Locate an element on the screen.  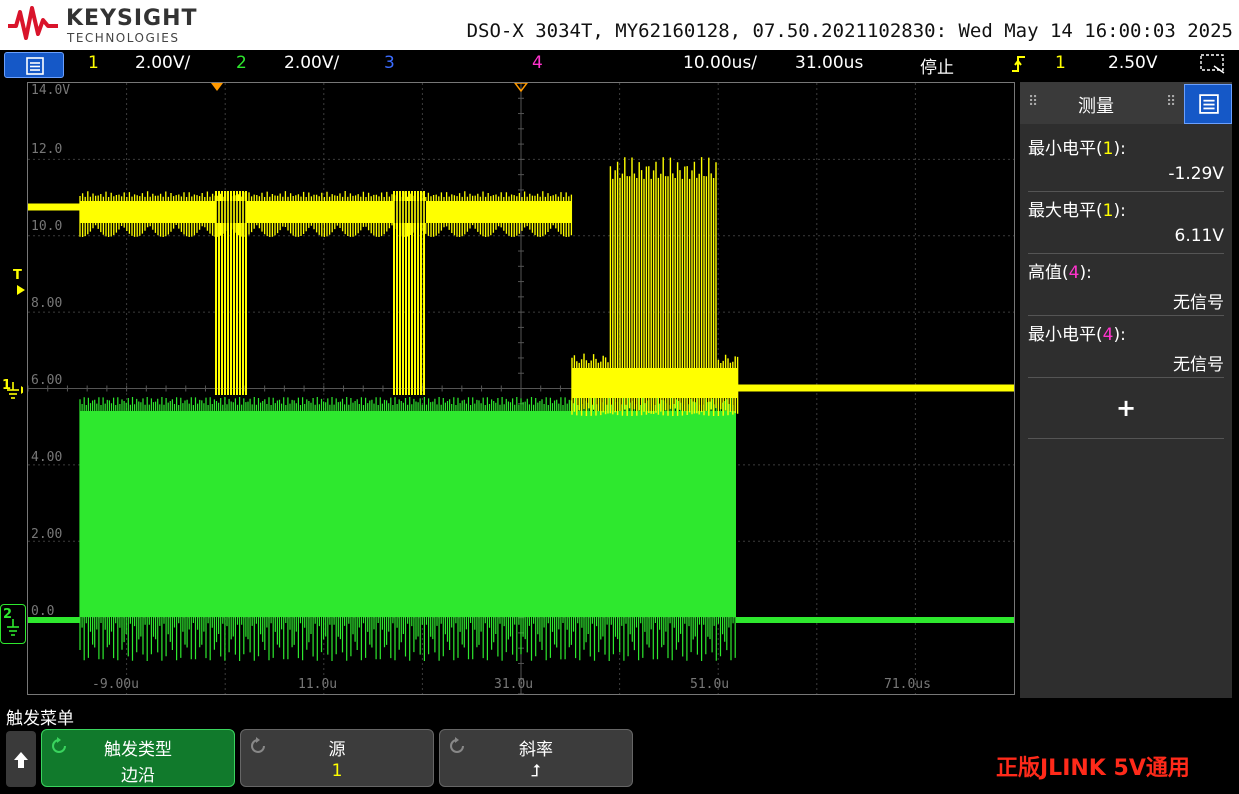
up-arrow-icon is located at coordinates (21, 760).